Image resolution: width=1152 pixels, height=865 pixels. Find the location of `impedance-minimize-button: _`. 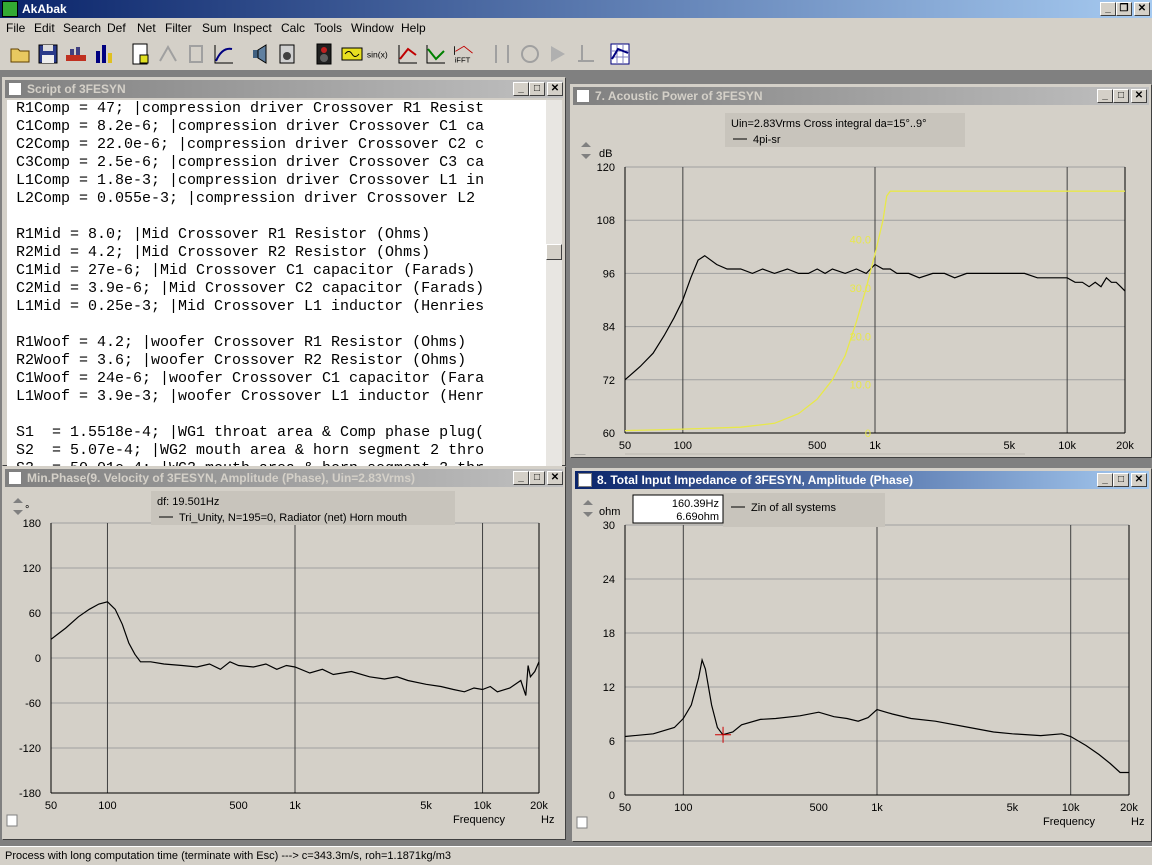

impedance-minimize-button: _ is located at coordinates (1105, 480).